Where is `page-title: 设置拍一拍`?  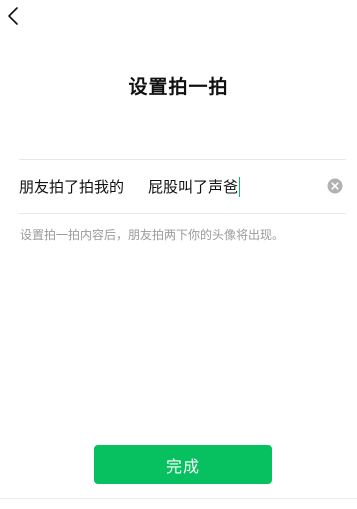 page-title: 设置拍一拍 is located at coordinates (178, 87).